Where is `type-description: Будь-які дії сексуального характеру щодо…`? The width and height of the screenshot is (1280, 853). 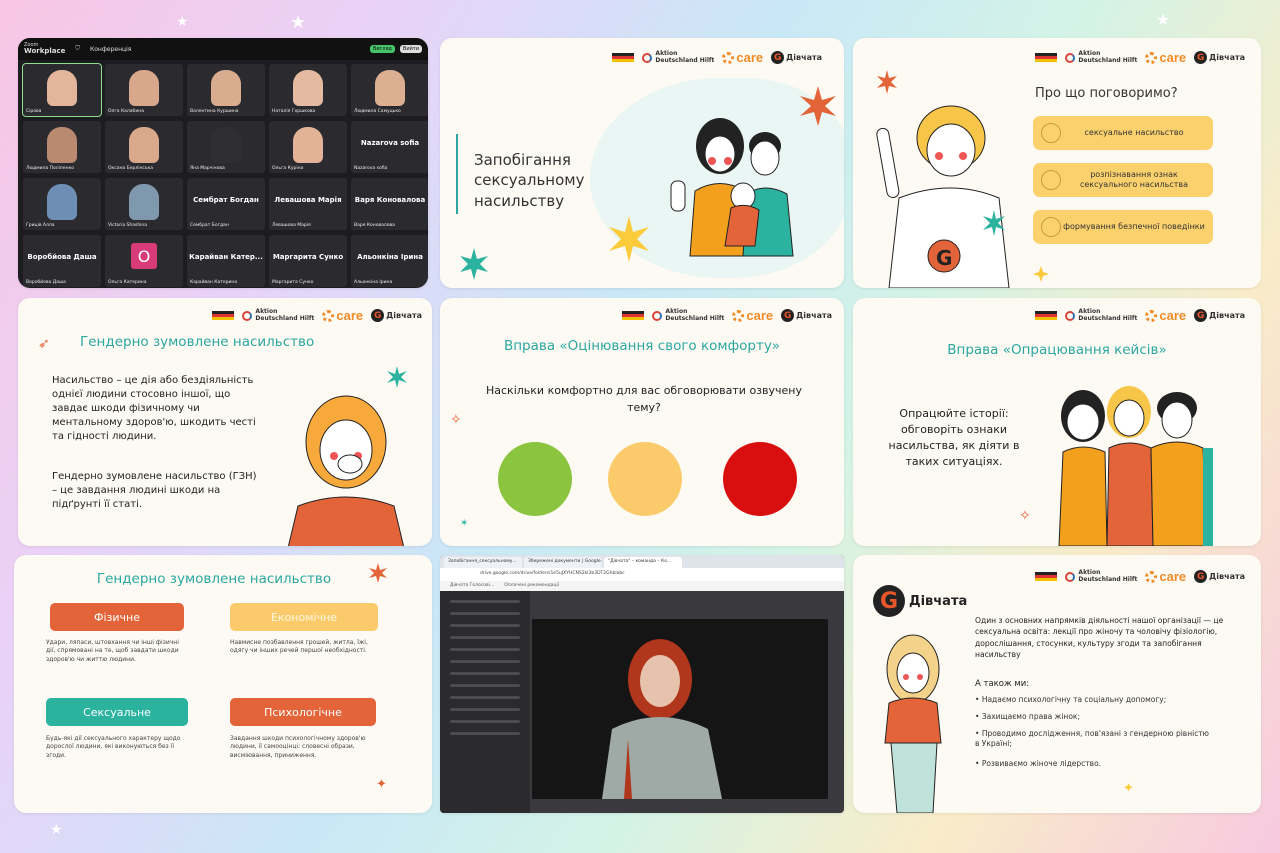 type-description: Будь-які дії сексуального характеру щодо… is located at coordinates (113, 747).